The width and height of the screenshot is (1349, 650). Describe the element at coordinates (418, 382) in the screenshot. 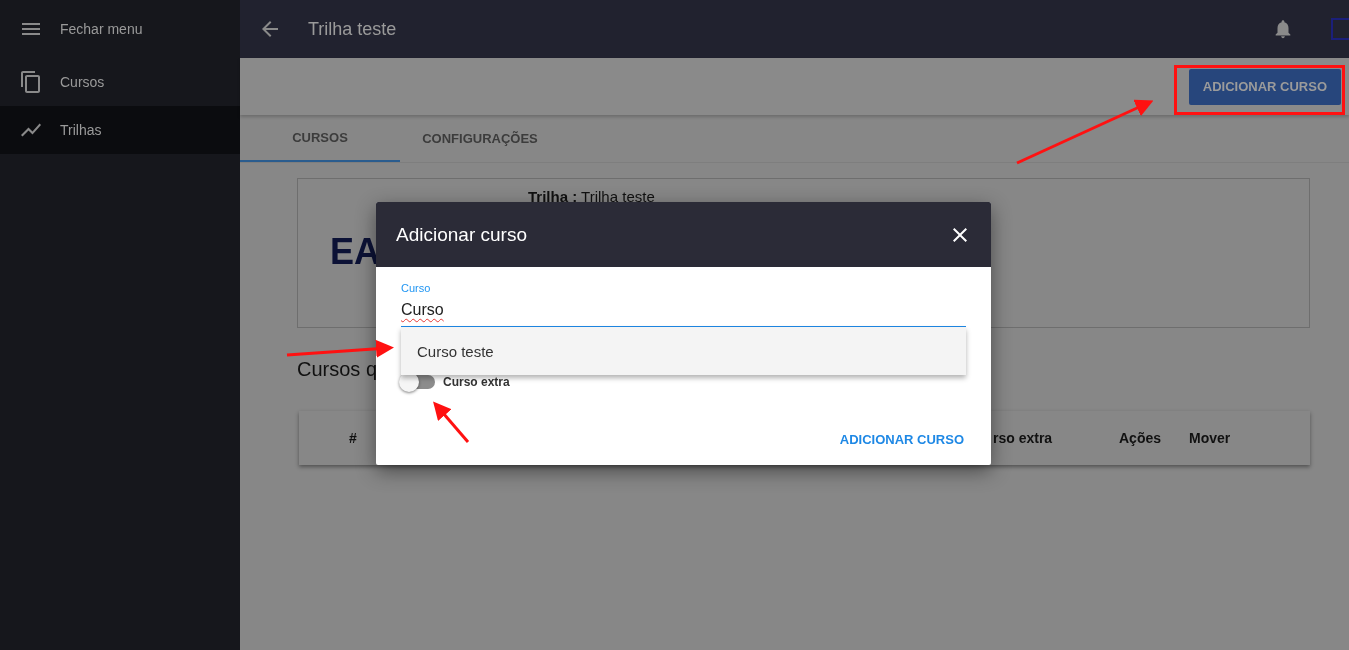

I see `toggle-switch` at that location.